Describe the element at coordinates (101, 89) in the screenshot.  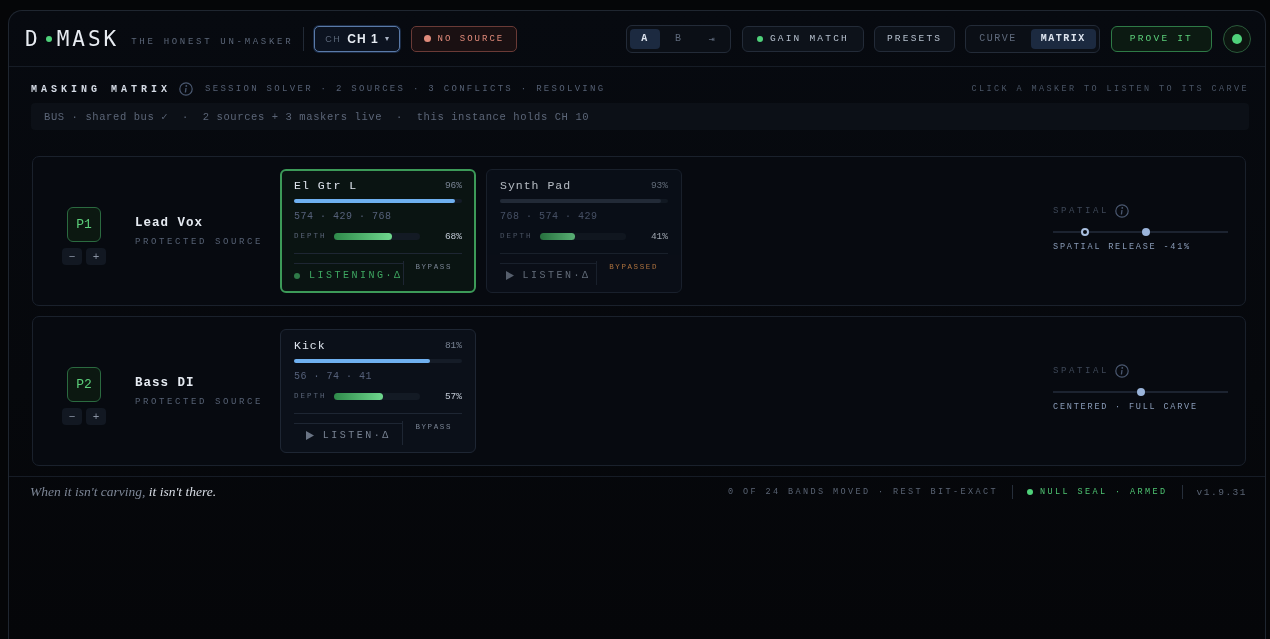
I see `section-title: MASKING MATRIX` at that location.